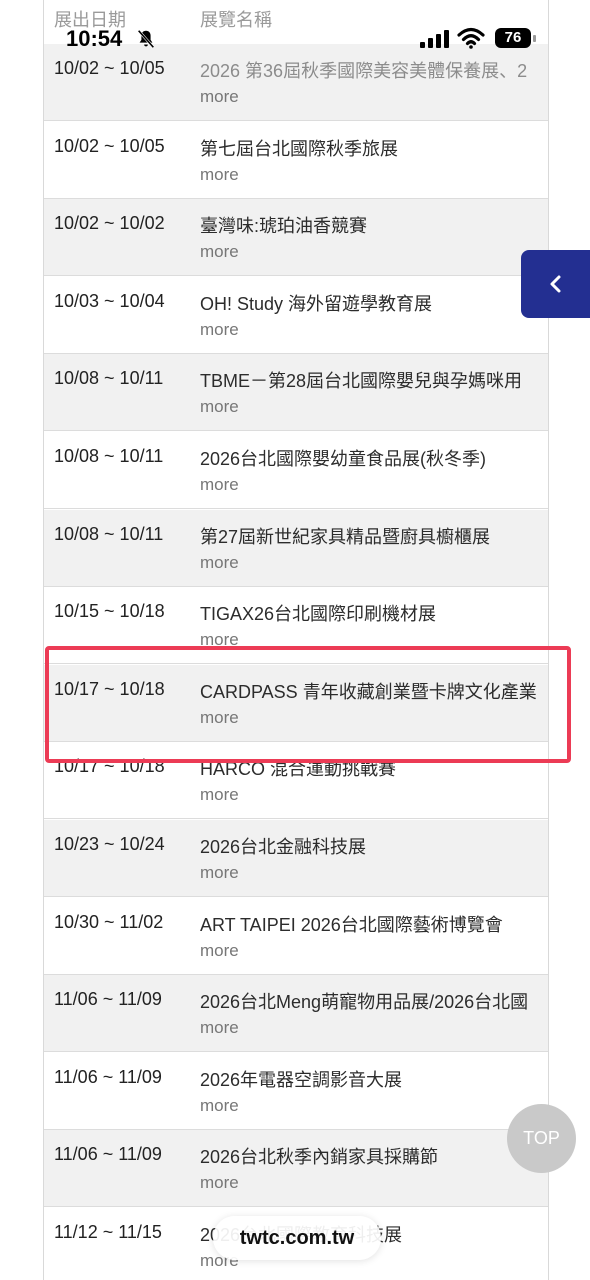 The image size is (590, 1280). What do you see at coordinates (364, 1001) in the screenshot?
I see `row-exhibition-name: 2026台北Meng萌寵物用品展/2026台北國` at bounding box center [364, 1001].